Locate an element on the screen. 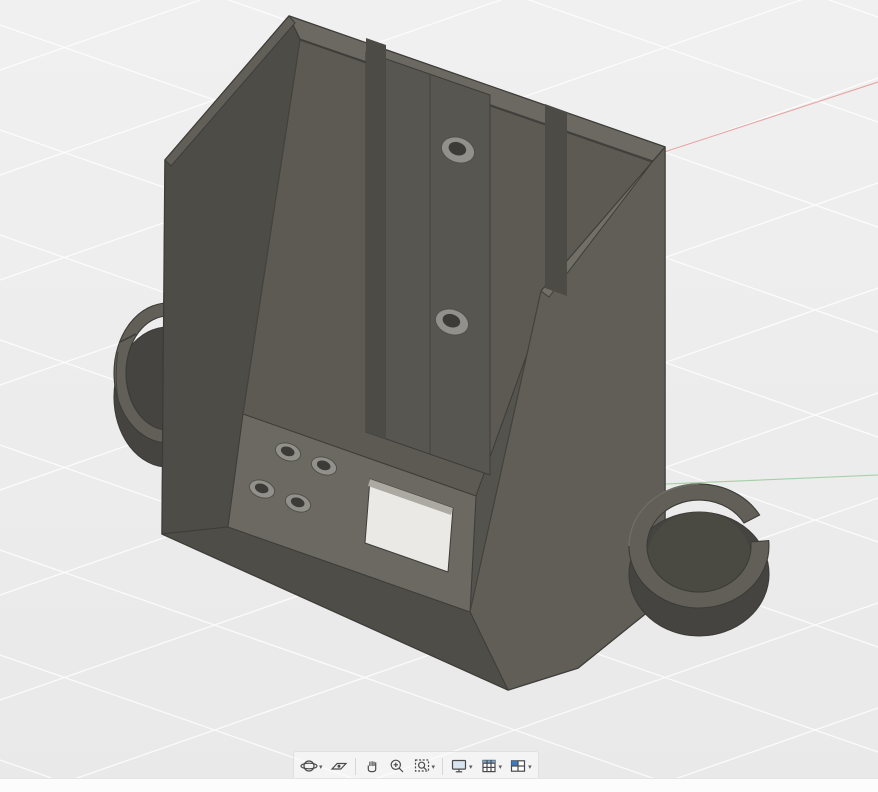 This screenshot has width=878, height=792. pan-icon is located at coordinates (371, 767).